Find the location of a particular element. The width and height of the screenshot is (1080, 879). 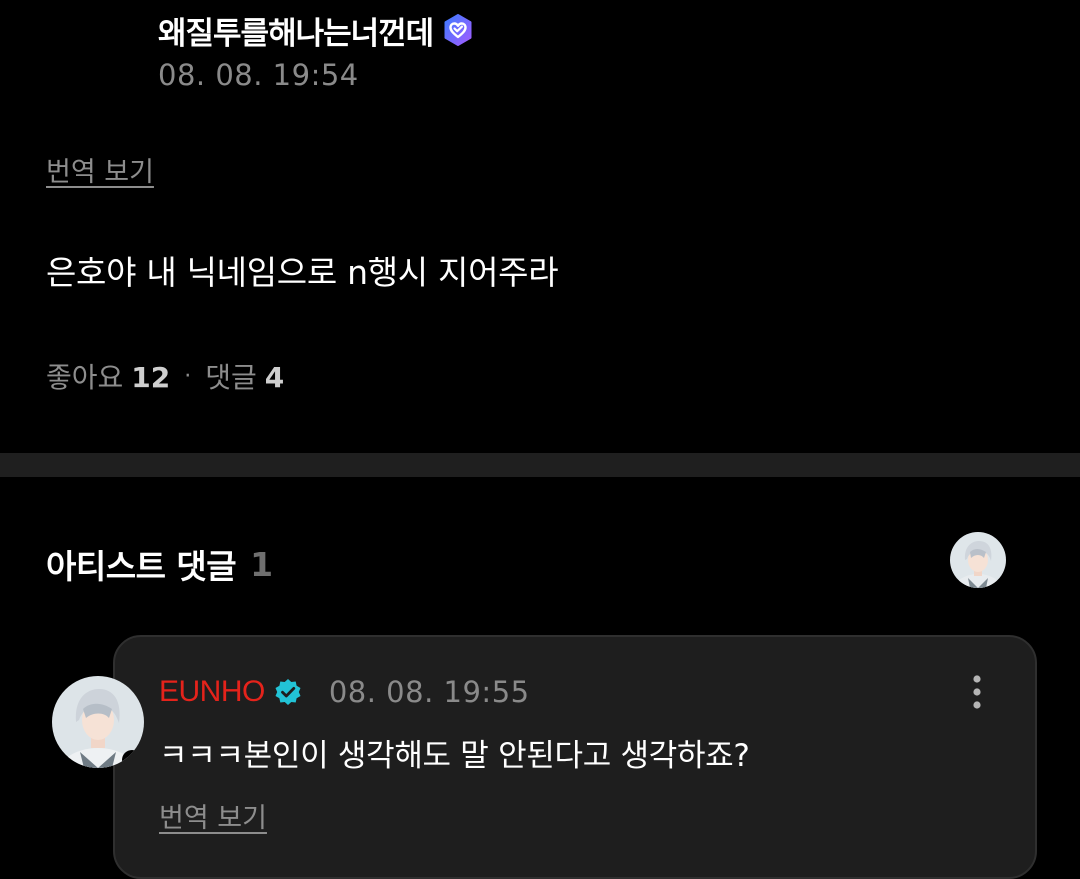

artist-comments-title: 아티스트 댓글 is located at coordinates (141, 566).